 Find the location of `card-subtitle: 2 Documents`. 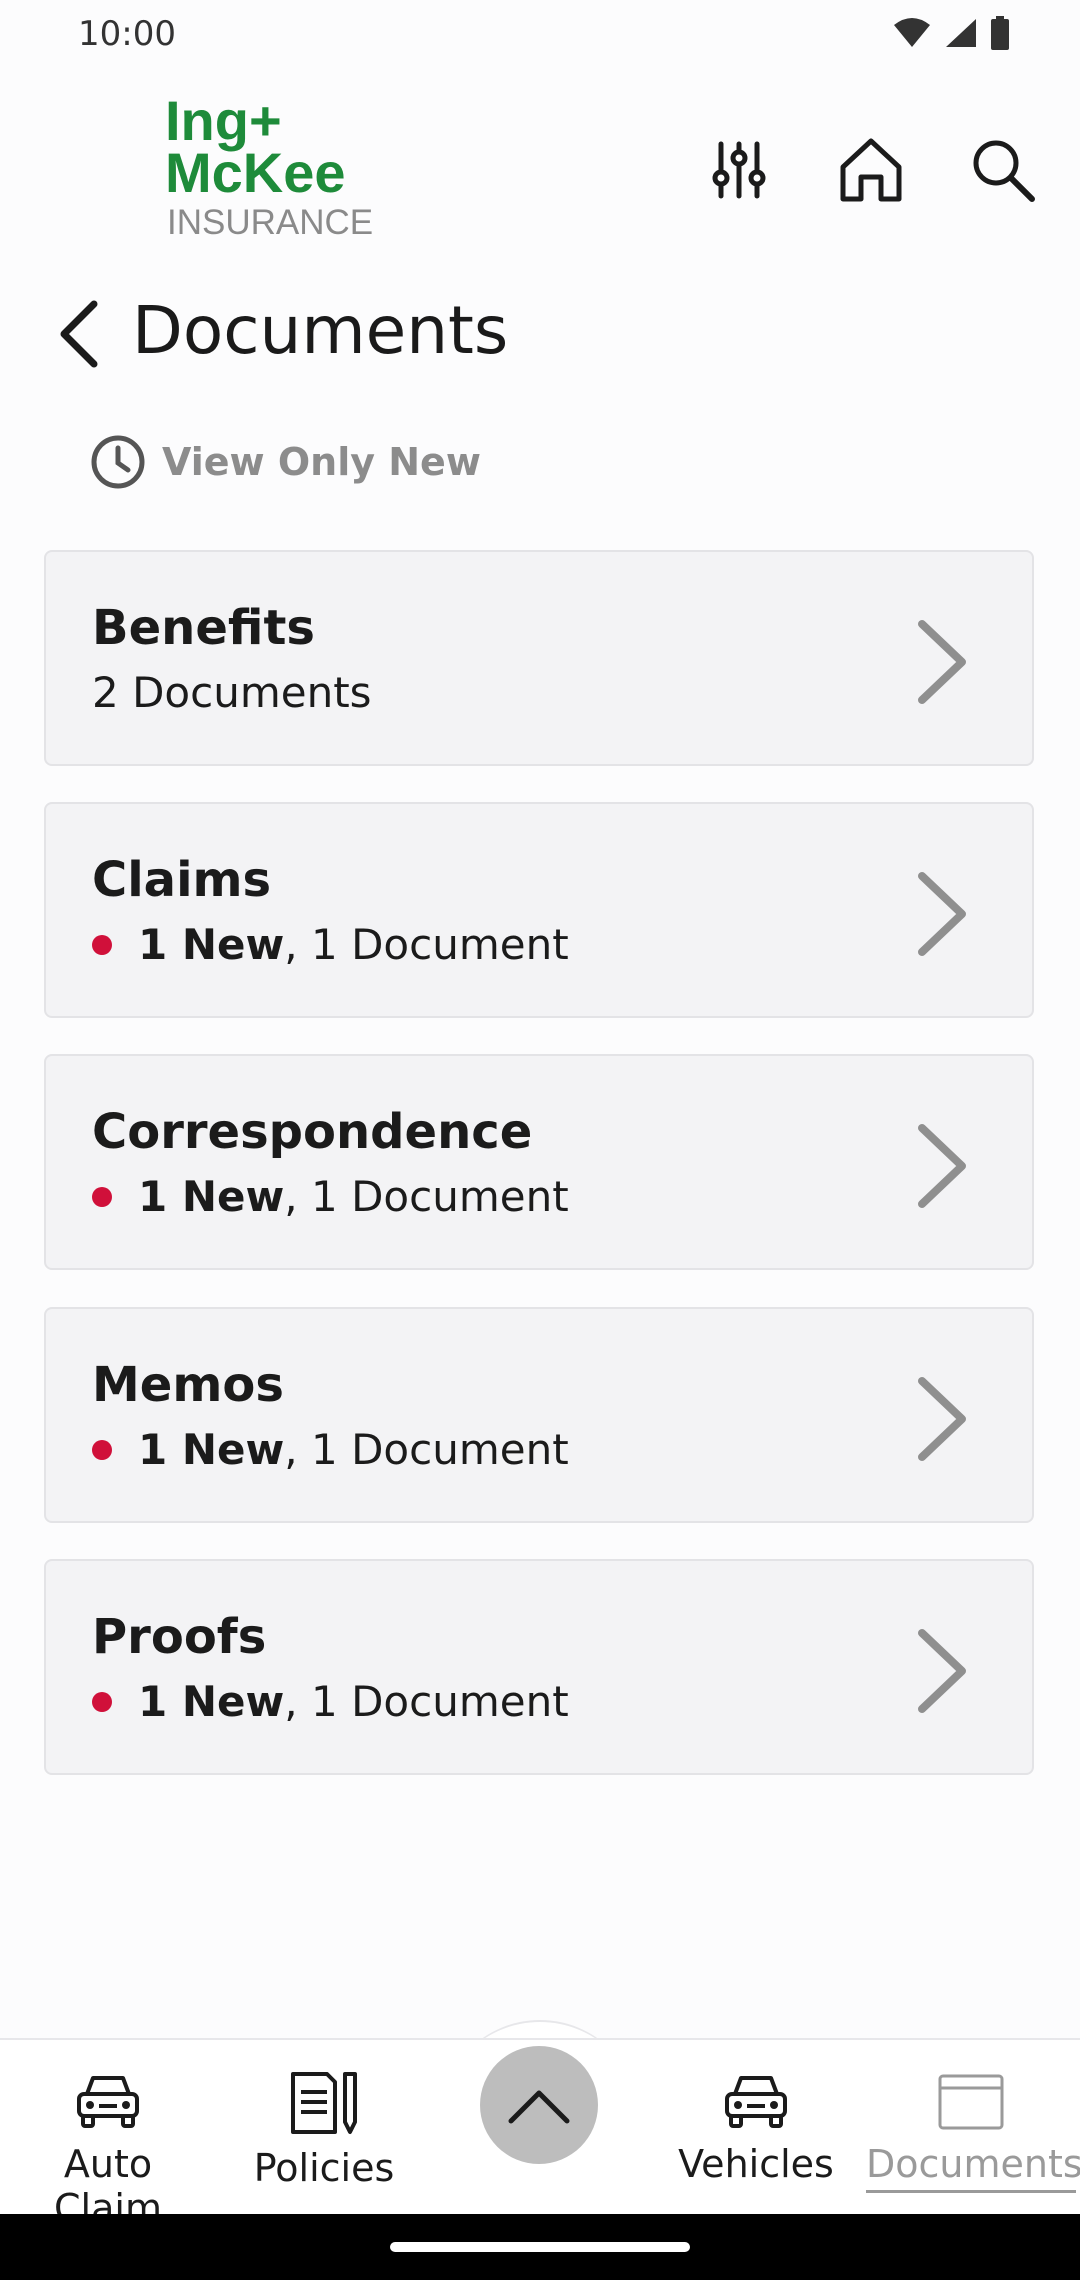

card-subtitle: 2 Documents is located at coordinates (232, 692).